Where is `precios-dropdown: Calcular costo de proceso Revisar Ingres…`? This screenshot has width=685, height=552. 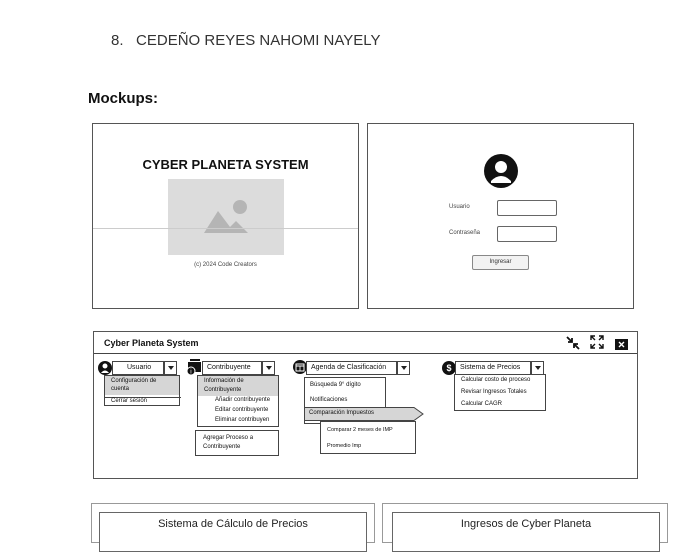
precios-dropdown: Calcular costo de proceso Revisar Ingres… is located at coordinates (500, 392).